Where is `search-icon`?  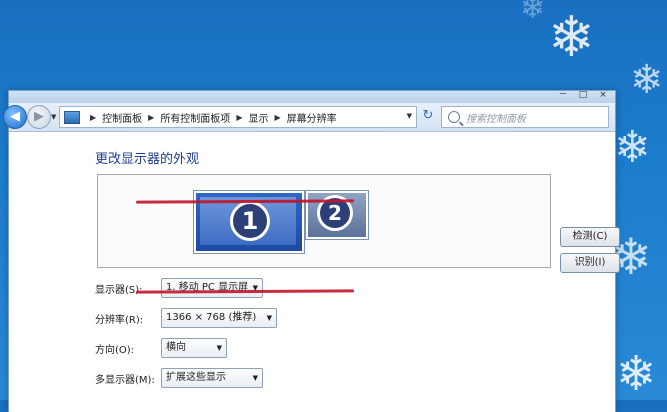
search-icon is located at coordinates (454, 117).